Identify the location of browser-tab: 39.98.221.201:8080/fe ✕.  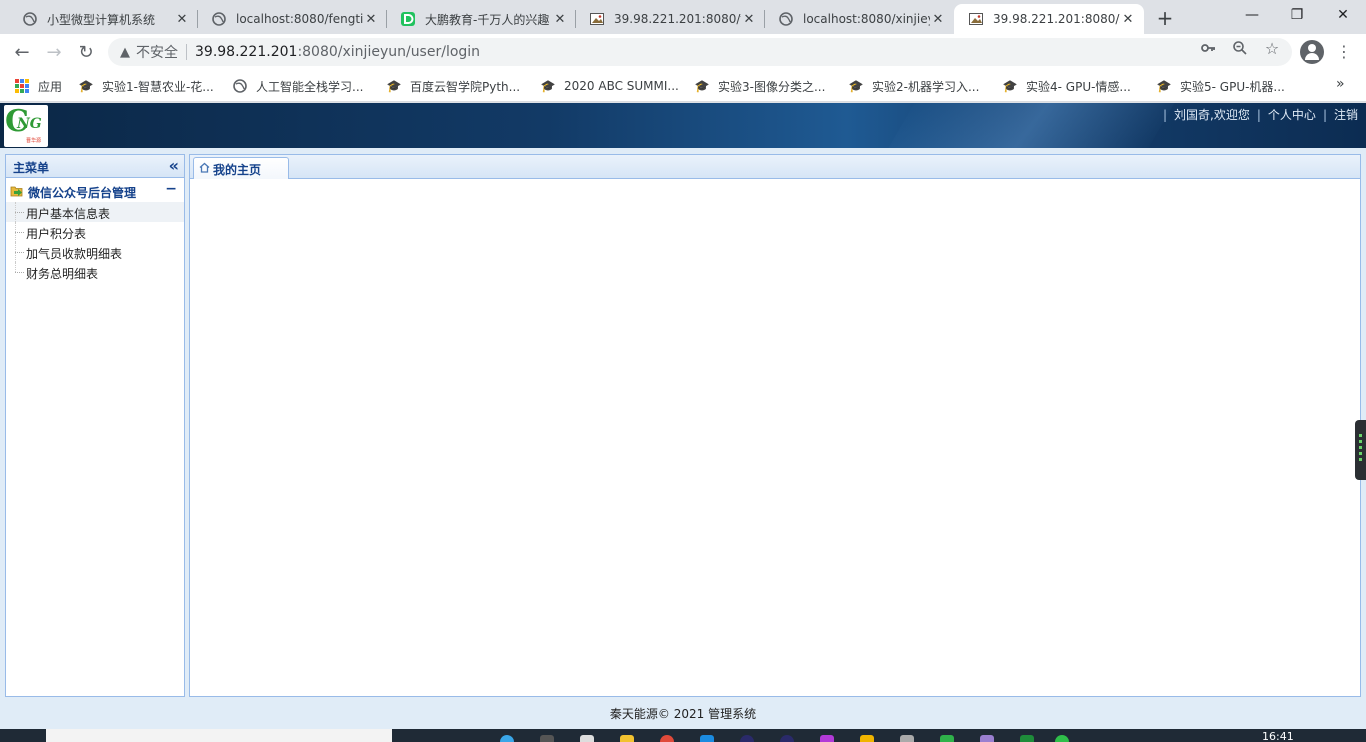
(670, 19).